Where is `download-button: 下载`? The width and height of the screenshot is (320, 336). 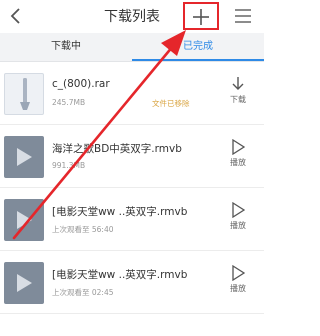
download-button: 下载 is located at coordinates (238, 90).